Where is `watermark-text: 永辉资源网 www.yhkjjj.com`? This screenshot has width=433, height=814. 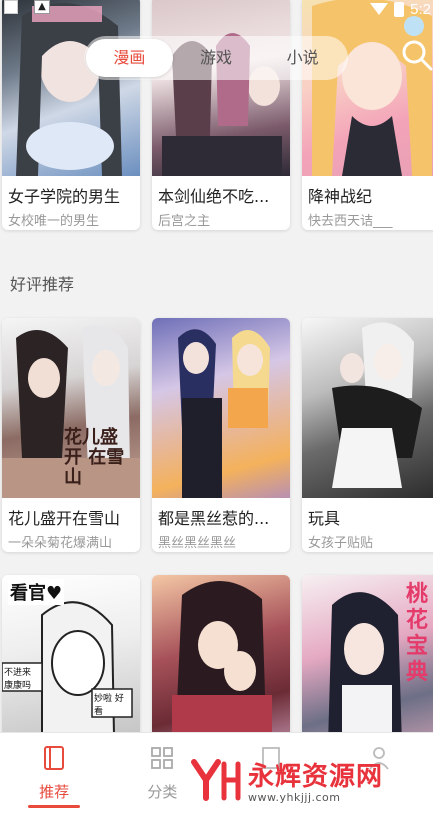
watermark-text: 永辉资源网 www.yhkjjj.com is located at coordinates (315, 780).